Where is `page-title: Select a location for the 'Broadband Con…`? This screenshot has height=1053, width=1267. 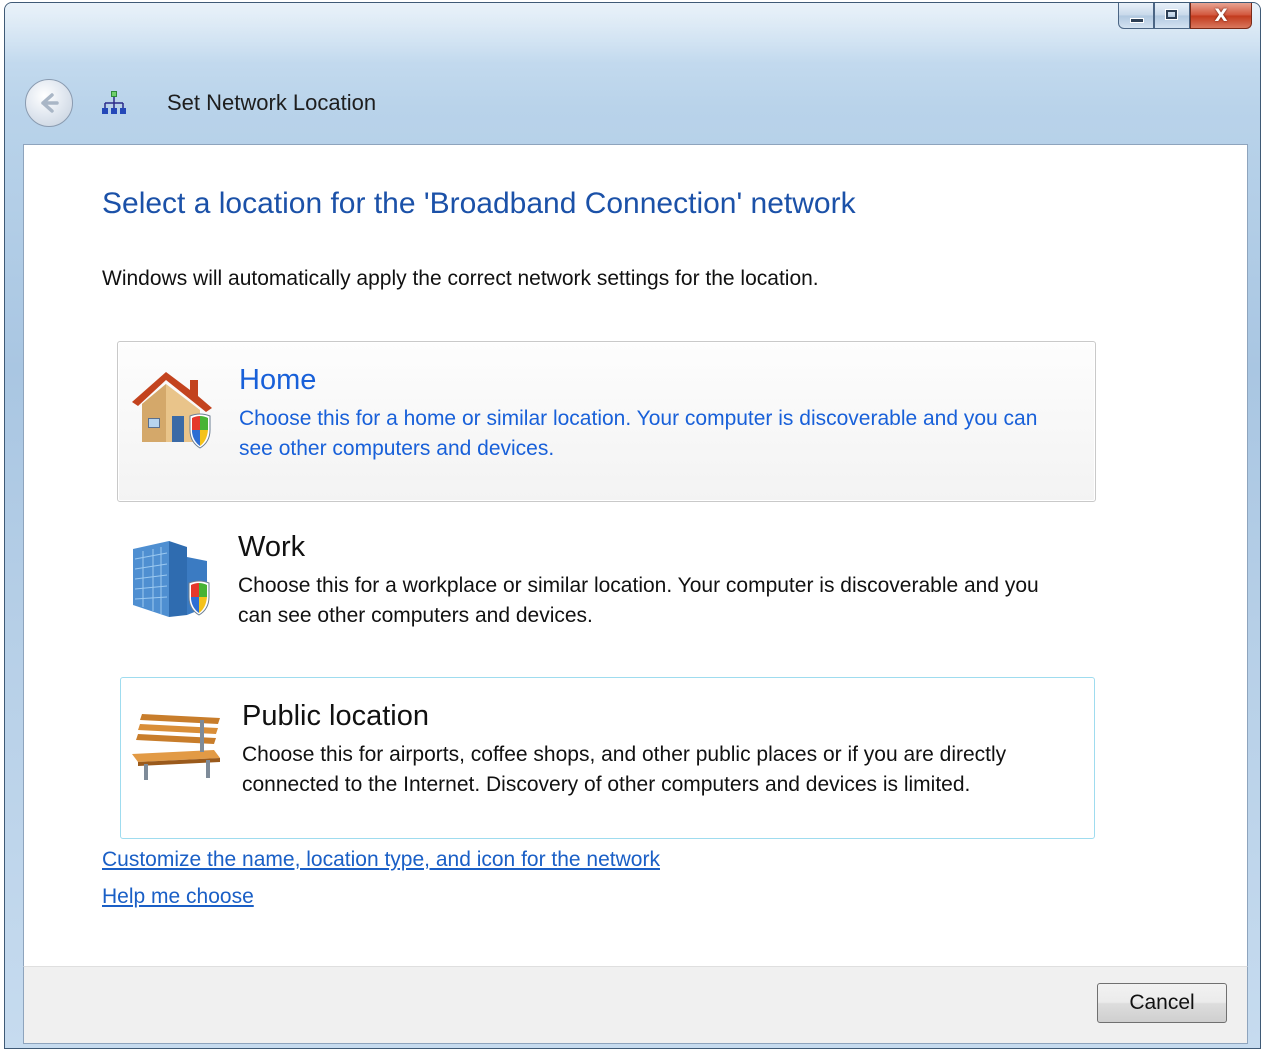
page-title: Select a location for the 'Broadband Con… is located at coordinates (479, 203).